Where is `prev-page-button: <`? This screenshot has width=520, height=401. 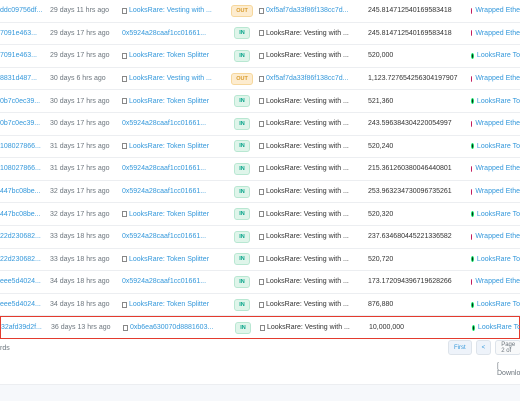 prev-page-button: < is located at coordinates (483, 347).